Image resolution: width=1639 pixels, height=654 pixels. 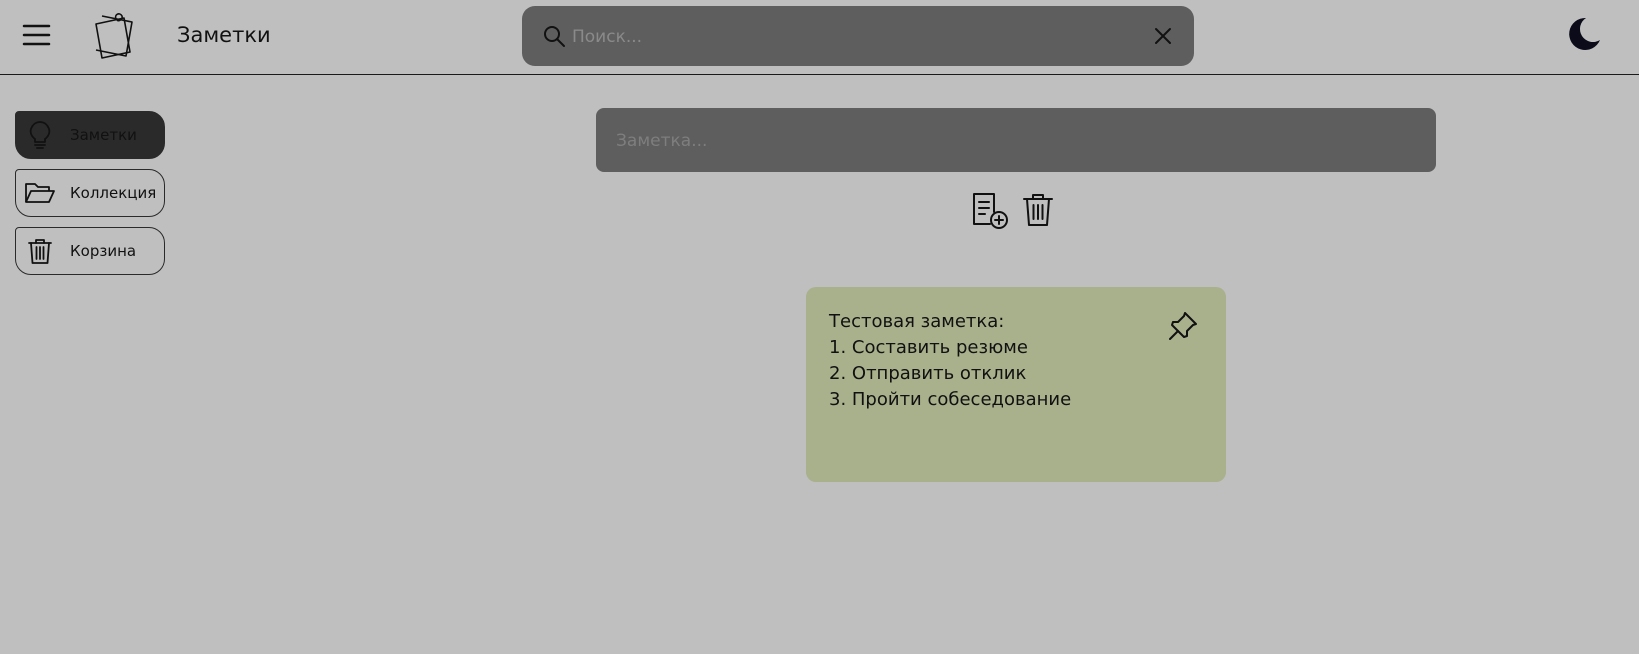 I want to click on top-bar: Заметки, so click(x=819, y=37).